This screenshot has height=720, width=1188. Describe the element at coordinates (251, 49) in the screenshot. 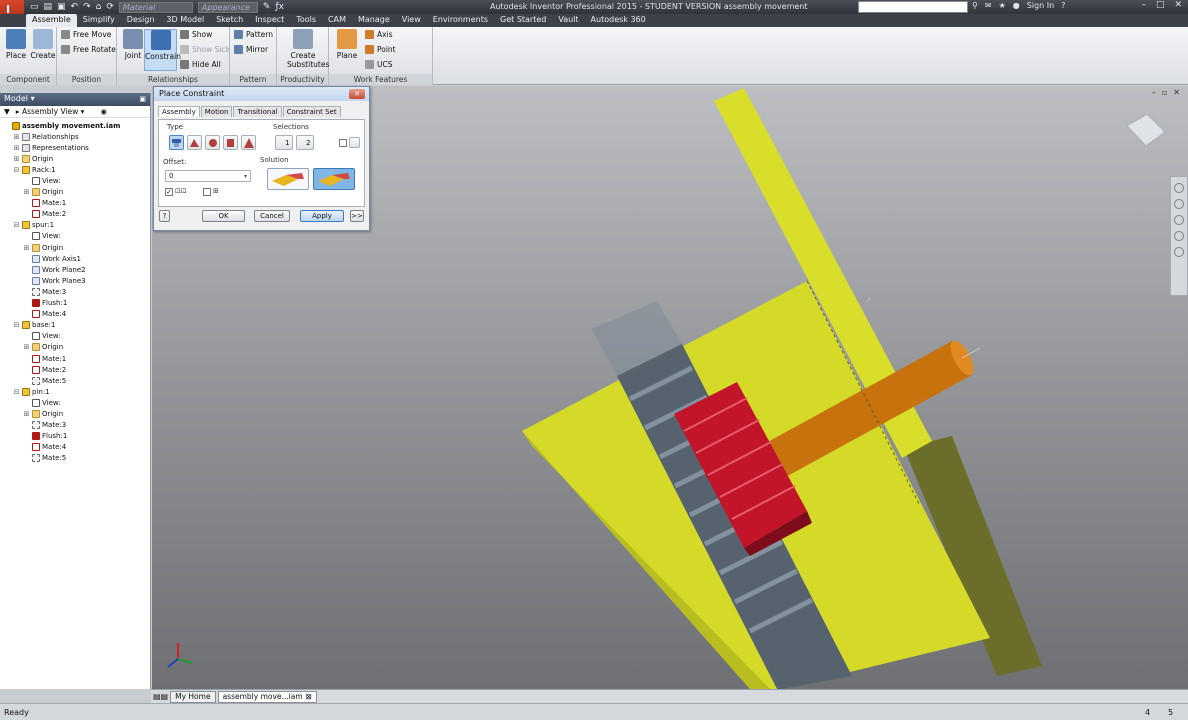

I see `mirror-button: Mirror` at that location.